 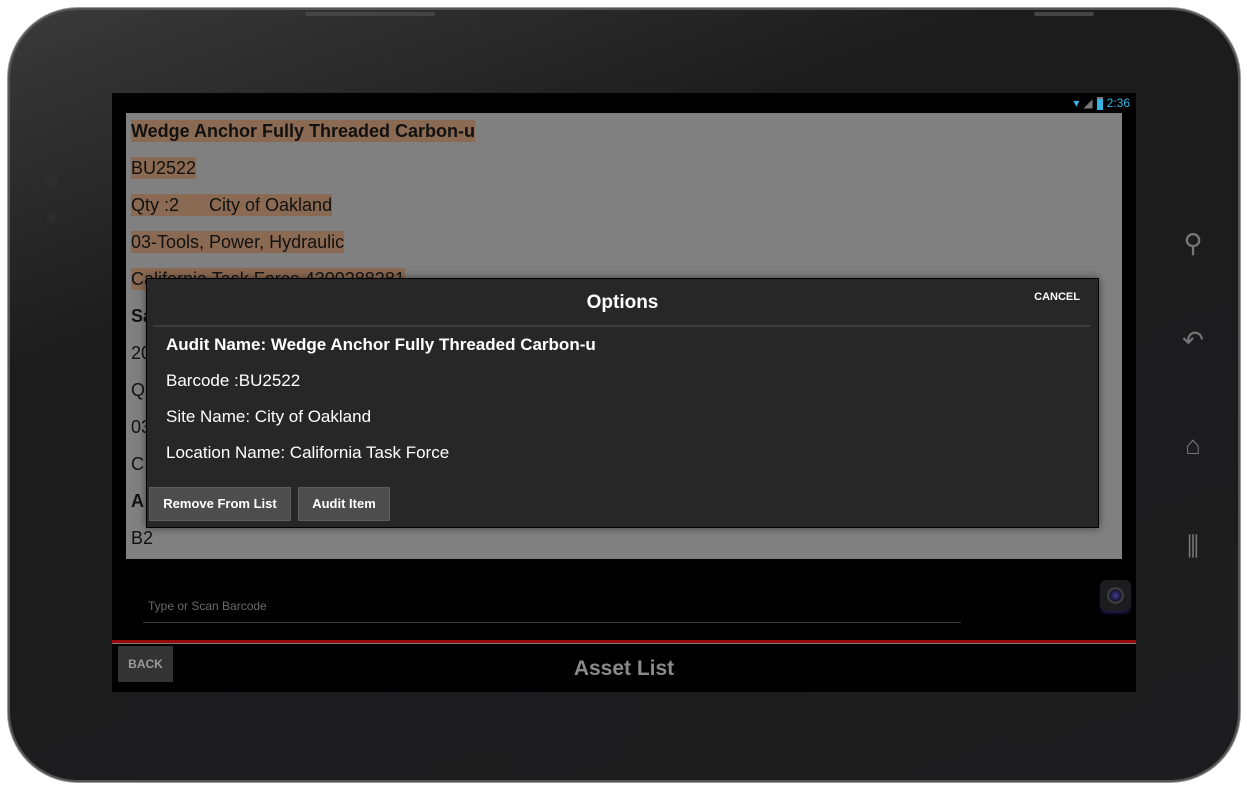 What do you see at coordinates (232, 205) in the screenshot?
I see `asset-qty-site: Qty :2 City of Oakland` at bounding box center [232, 205].